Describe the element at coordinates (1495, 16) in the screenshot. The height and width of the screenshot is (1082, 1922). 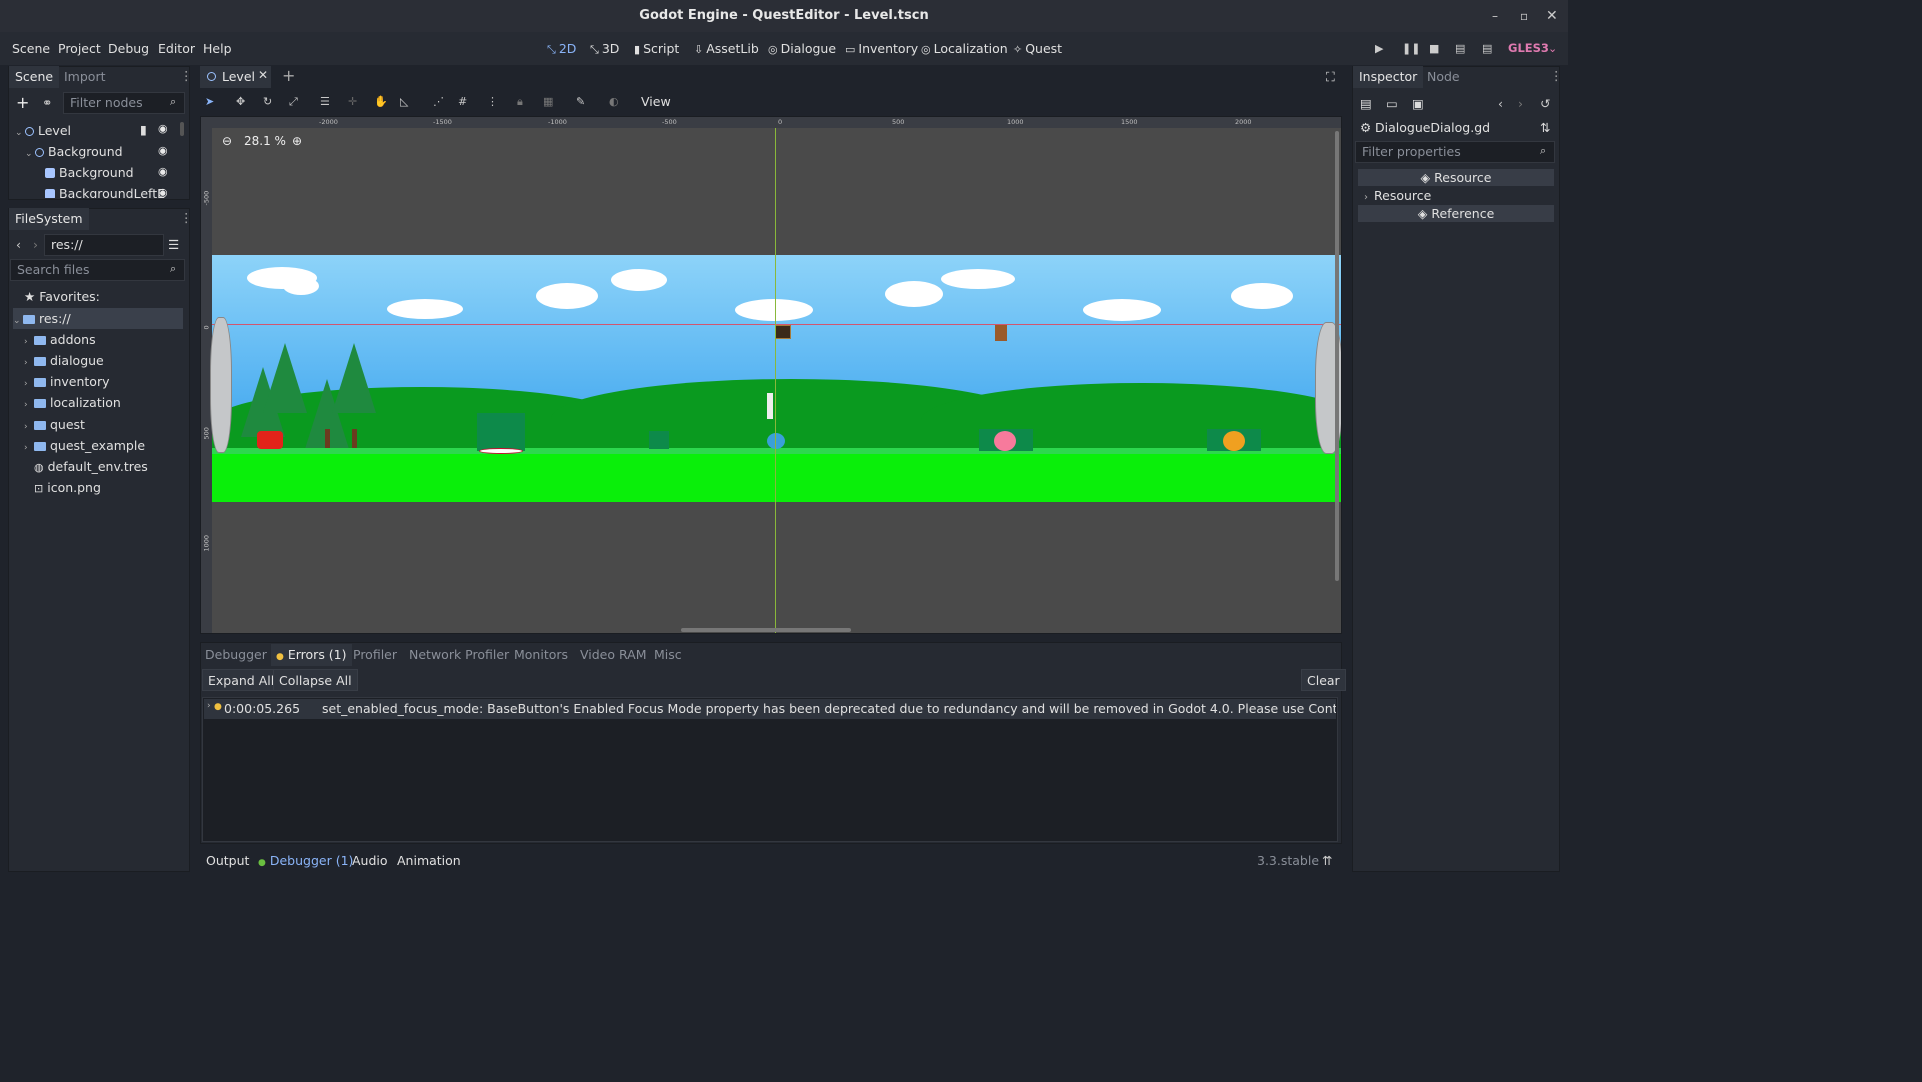
I see `minimize-icon: –` at that location.